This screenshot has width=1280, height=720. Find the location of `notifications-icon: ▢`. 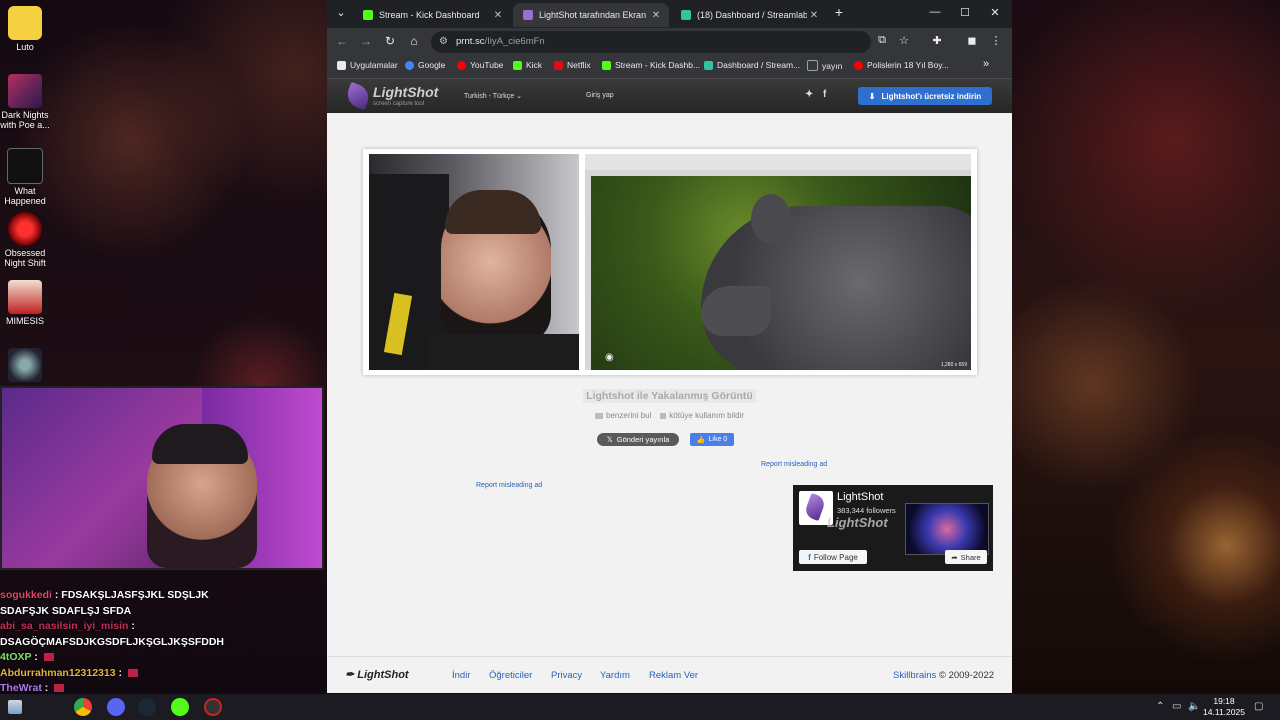

notifications-icon: ▢ is located at coordinates (1258, 706).